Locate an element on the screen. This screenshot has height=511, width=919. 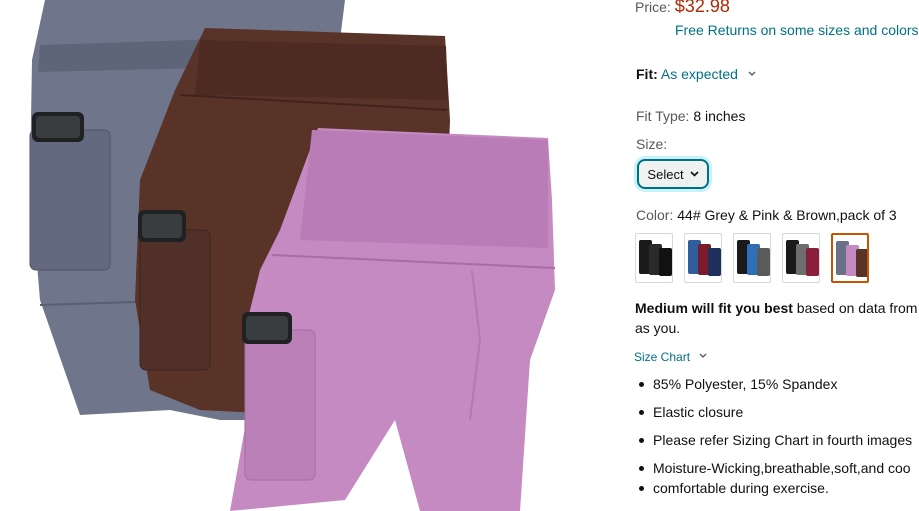
fit-dropdown: Fit: As expected is located at coordinates (696, 73).